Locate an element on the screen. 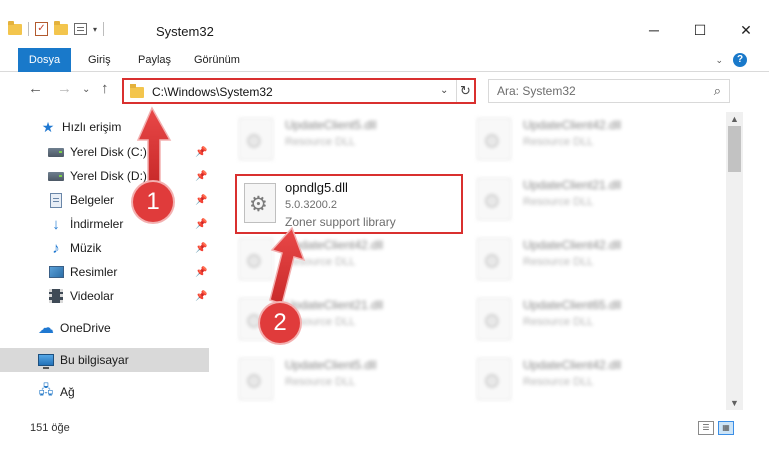 The image size is (769, 465). new-folder-icon is located at coordinates (61, 27).